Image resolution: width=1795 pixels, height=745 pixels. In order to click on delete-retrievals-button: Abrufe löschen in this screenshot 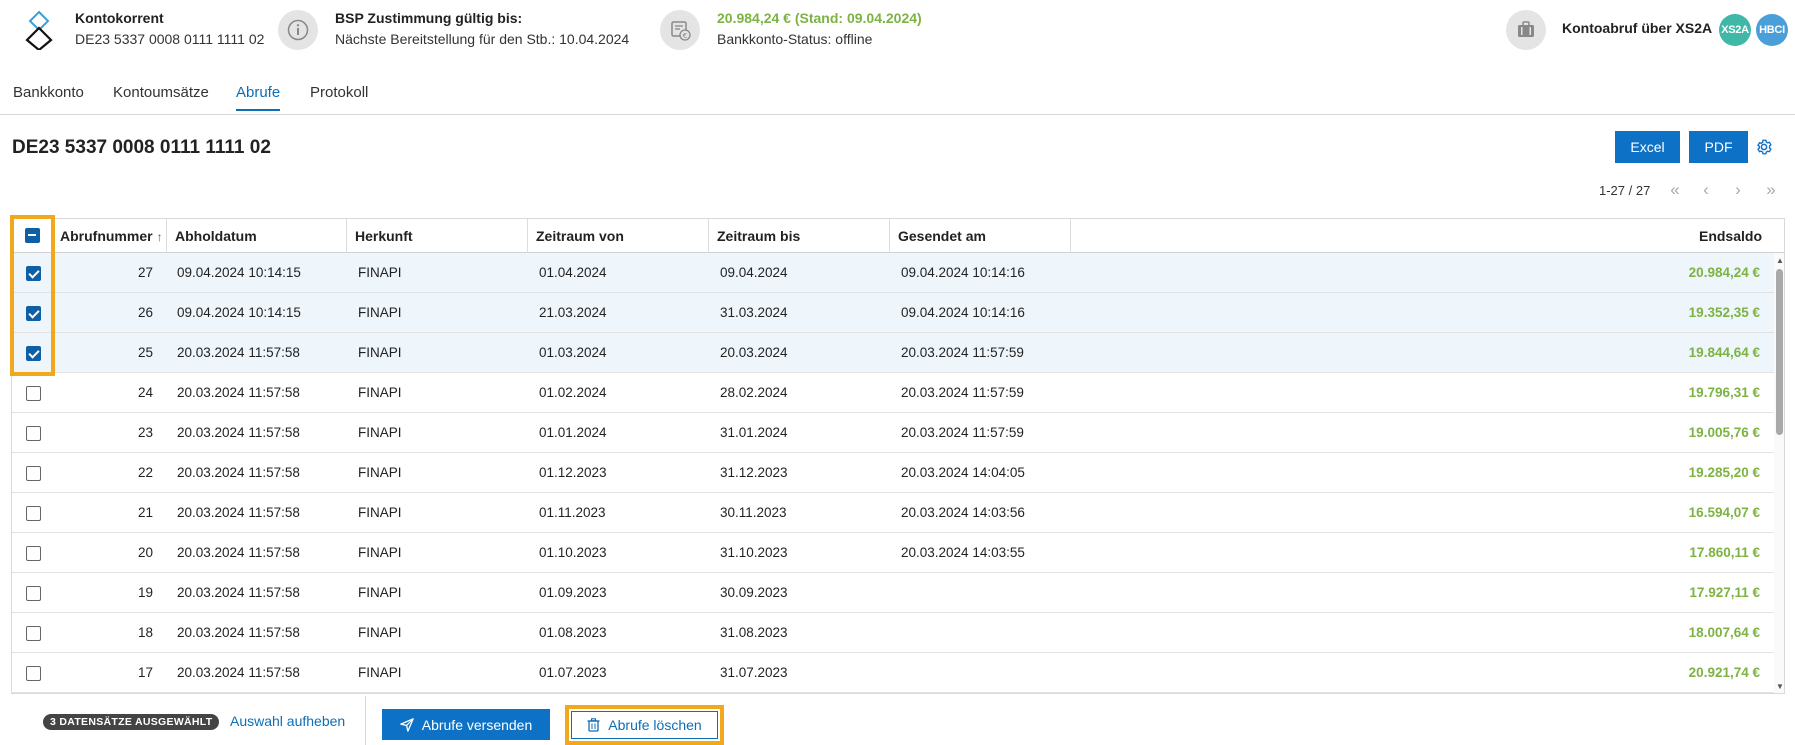, I will do `click(644, 725)`.